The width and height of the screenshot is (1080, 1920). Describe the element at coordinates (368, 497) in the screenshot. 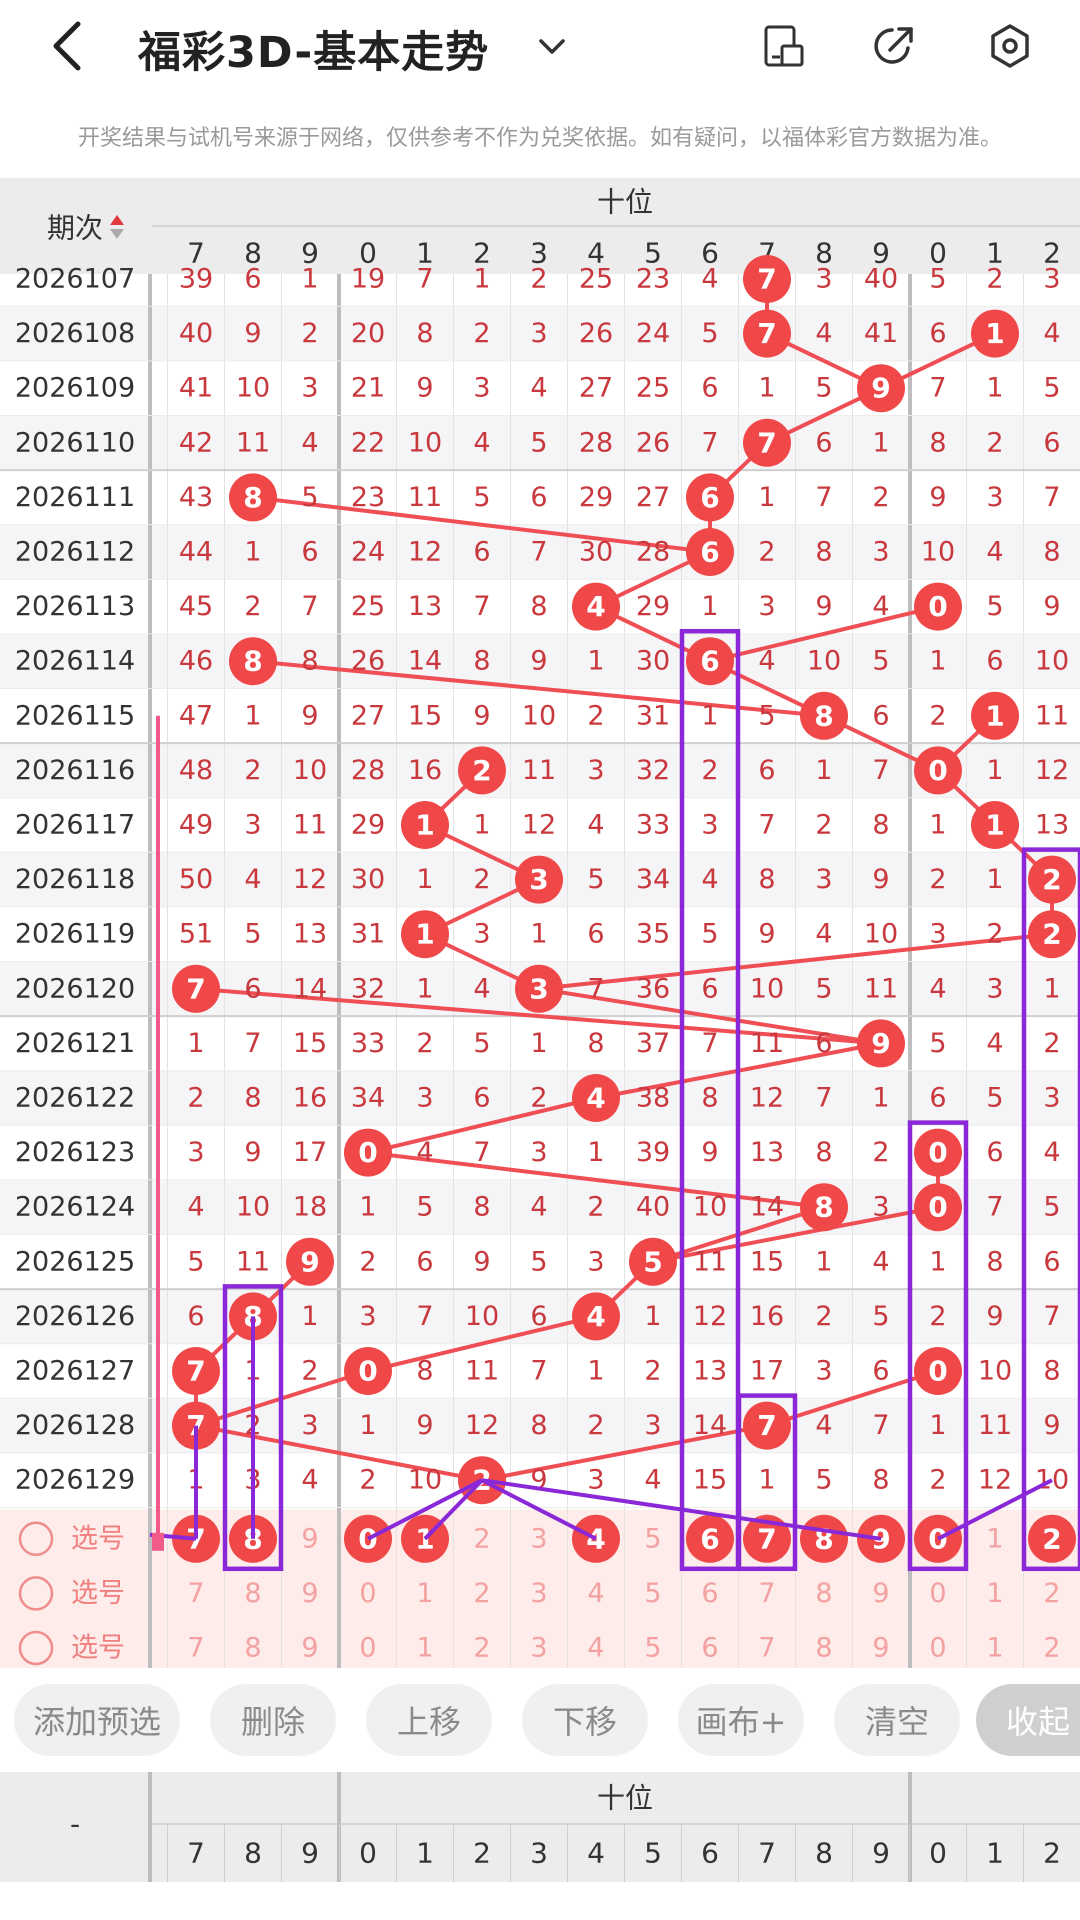

I see `missing-count: 23` at that location.